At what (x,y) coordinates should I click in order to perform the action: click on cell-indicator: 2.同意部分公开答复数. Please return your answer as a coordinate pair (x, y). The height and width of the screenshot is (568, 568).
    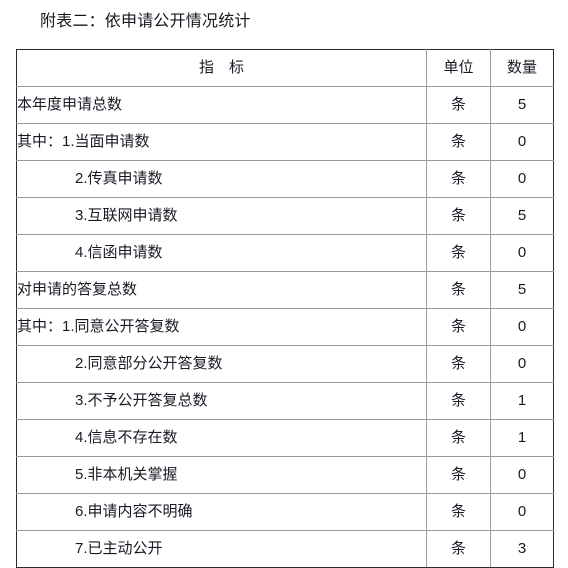
    Looking at the image, I should click on (221, 364).